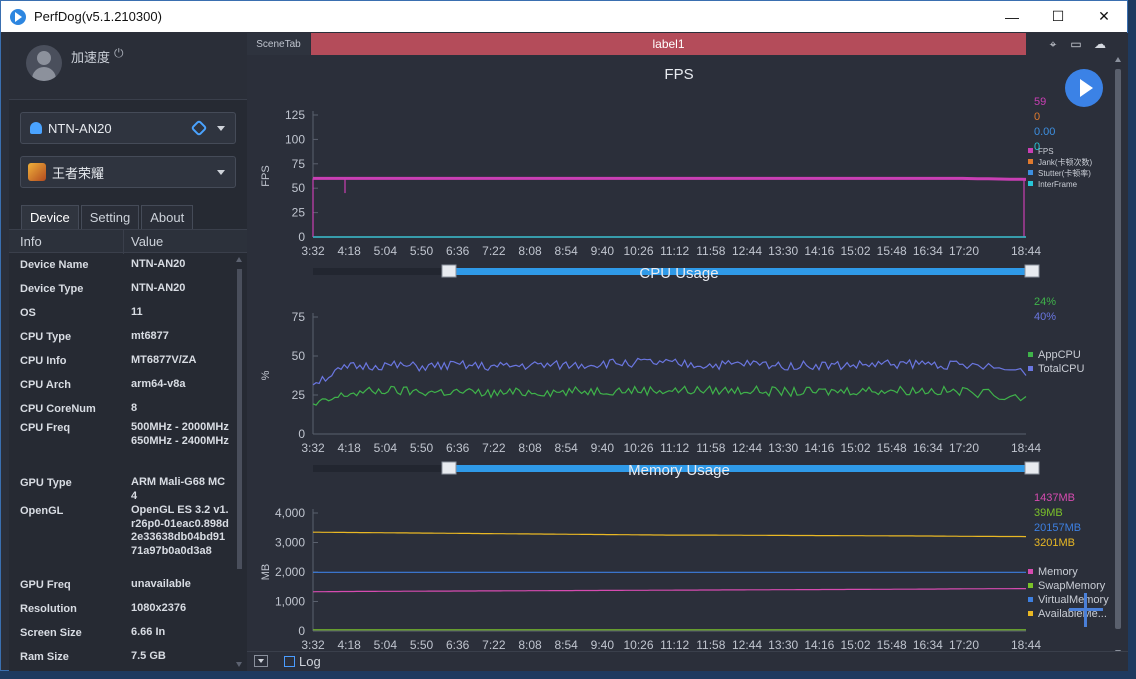 This screenshot has height=679, width=1136. Describe the element at coordinates (1045, 302) in the screenshot. I see `current-value-label: 24%` at that location.